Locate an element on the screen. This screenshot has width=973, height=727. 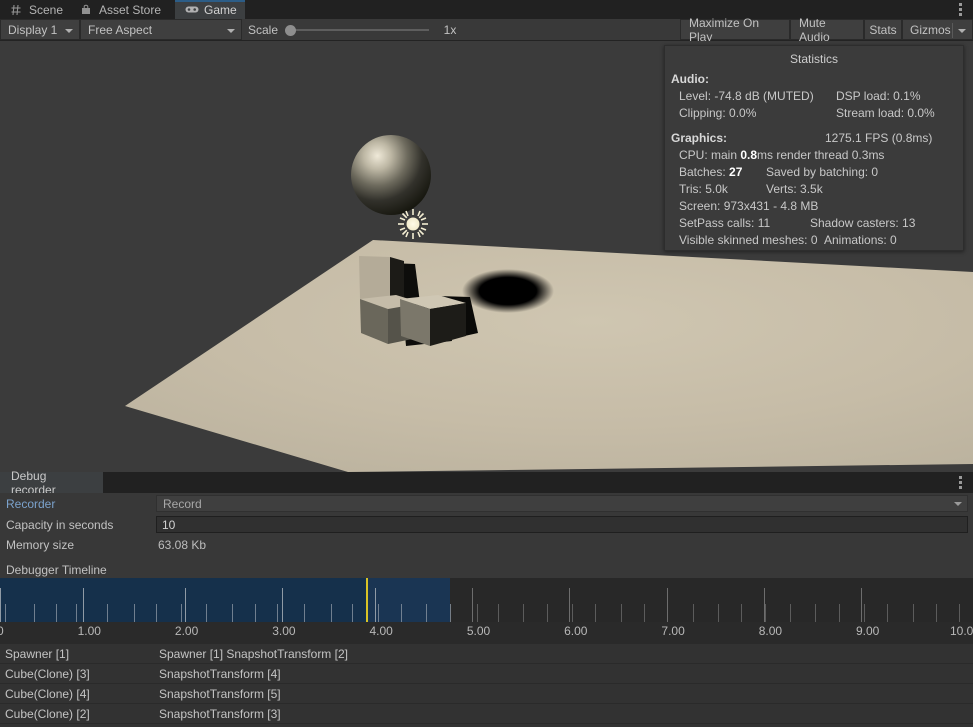
back-cube-front is located at coordinates (374, 279).